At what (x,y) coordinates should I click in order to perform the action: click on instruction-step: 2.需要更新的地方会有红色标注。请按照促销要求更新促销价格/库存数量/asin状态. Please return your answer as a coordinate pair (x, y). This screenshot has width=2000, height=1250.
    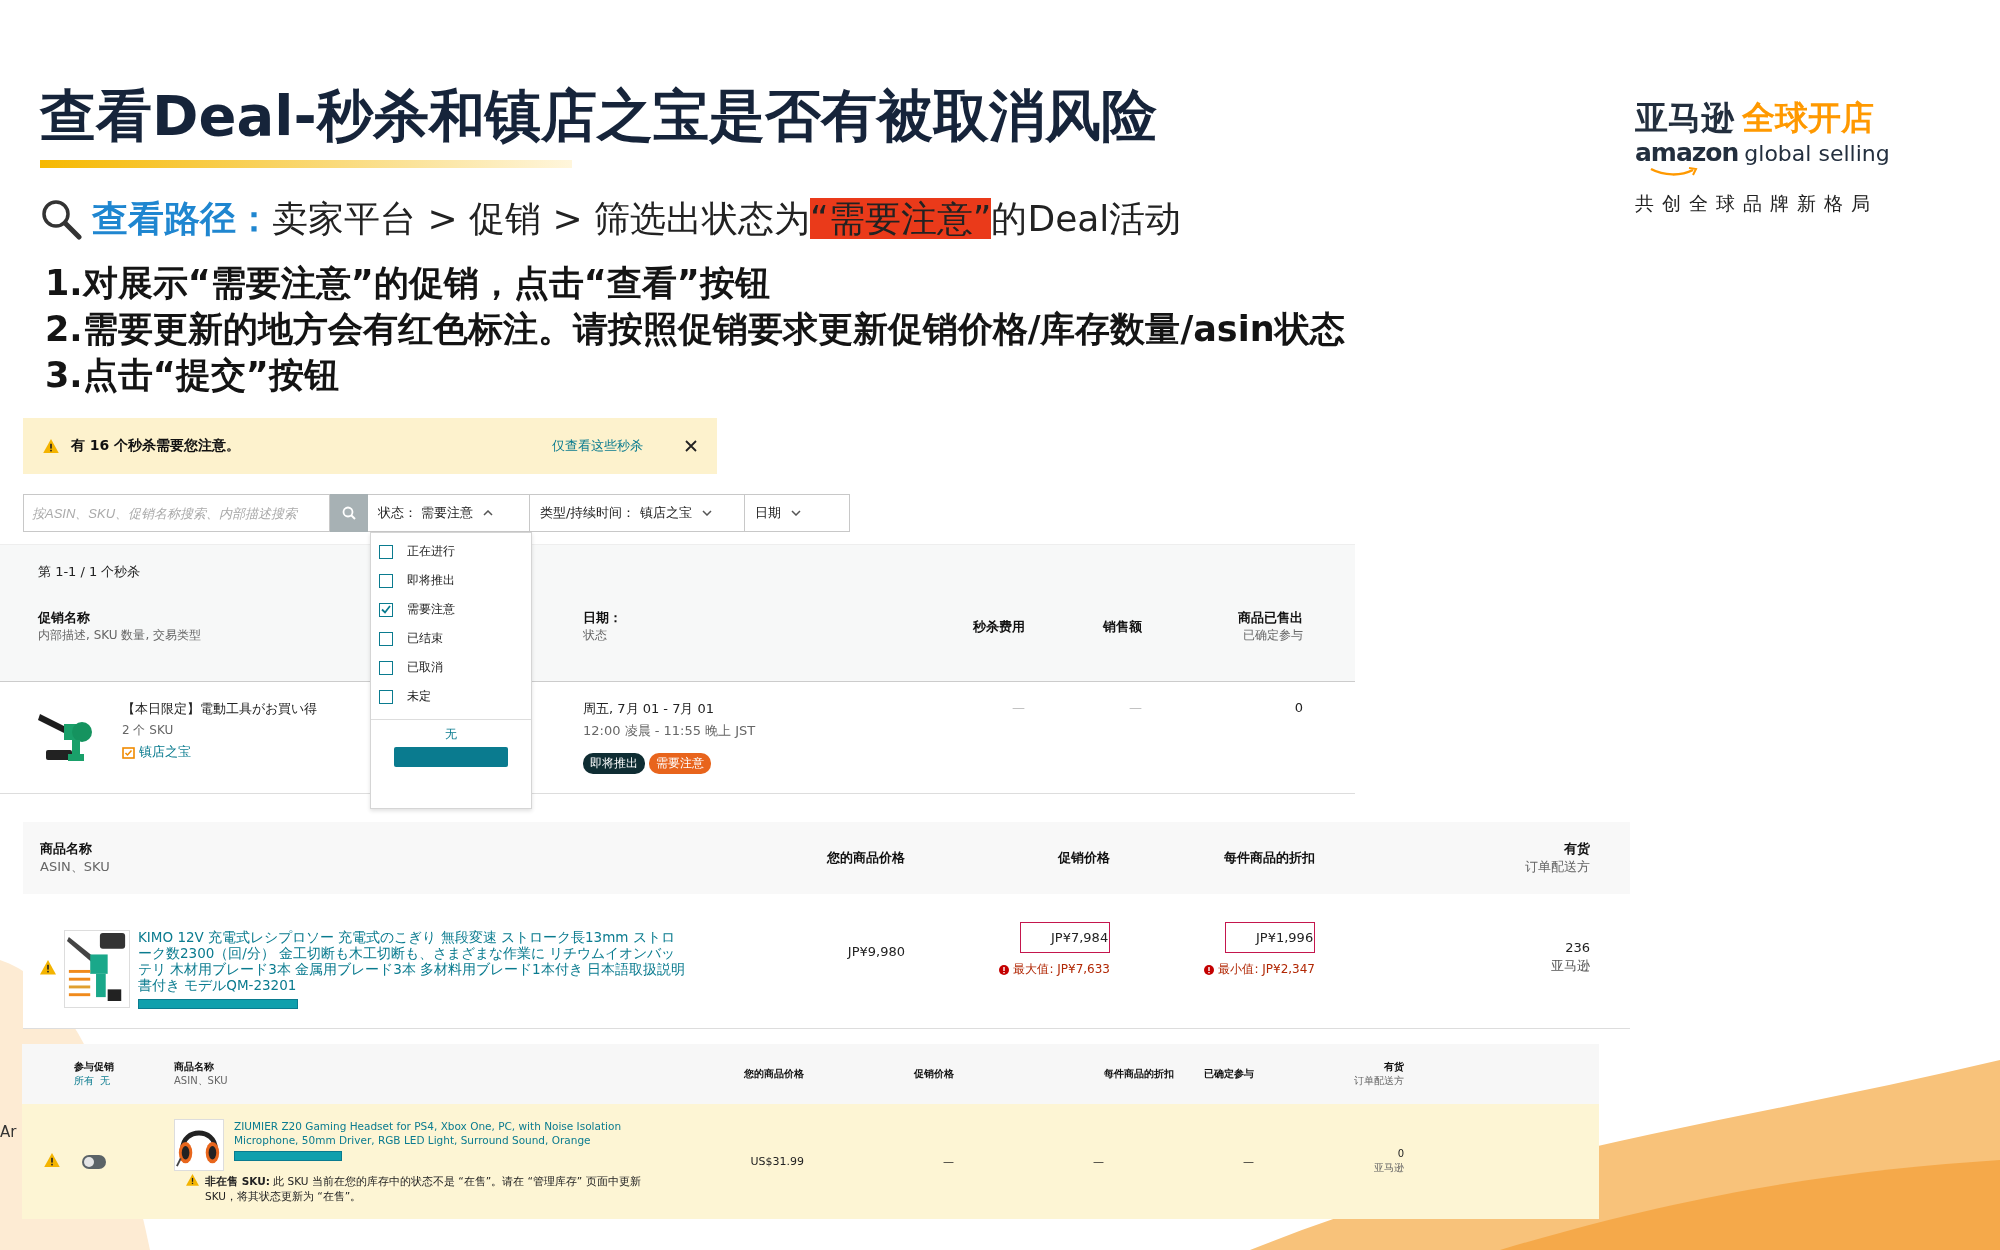
    Looking at the image, I should click on (695, 329).